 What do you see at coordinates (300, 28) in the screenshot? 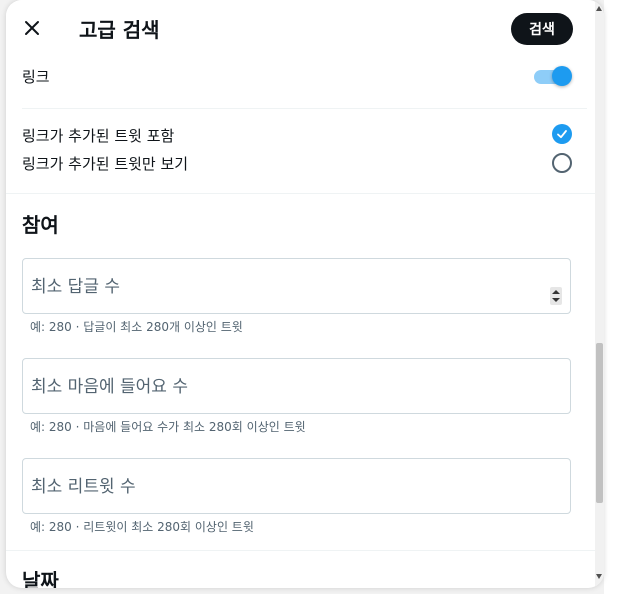
I see `modal-header: 고급 검색 검색` at bounding box center [300, 28].